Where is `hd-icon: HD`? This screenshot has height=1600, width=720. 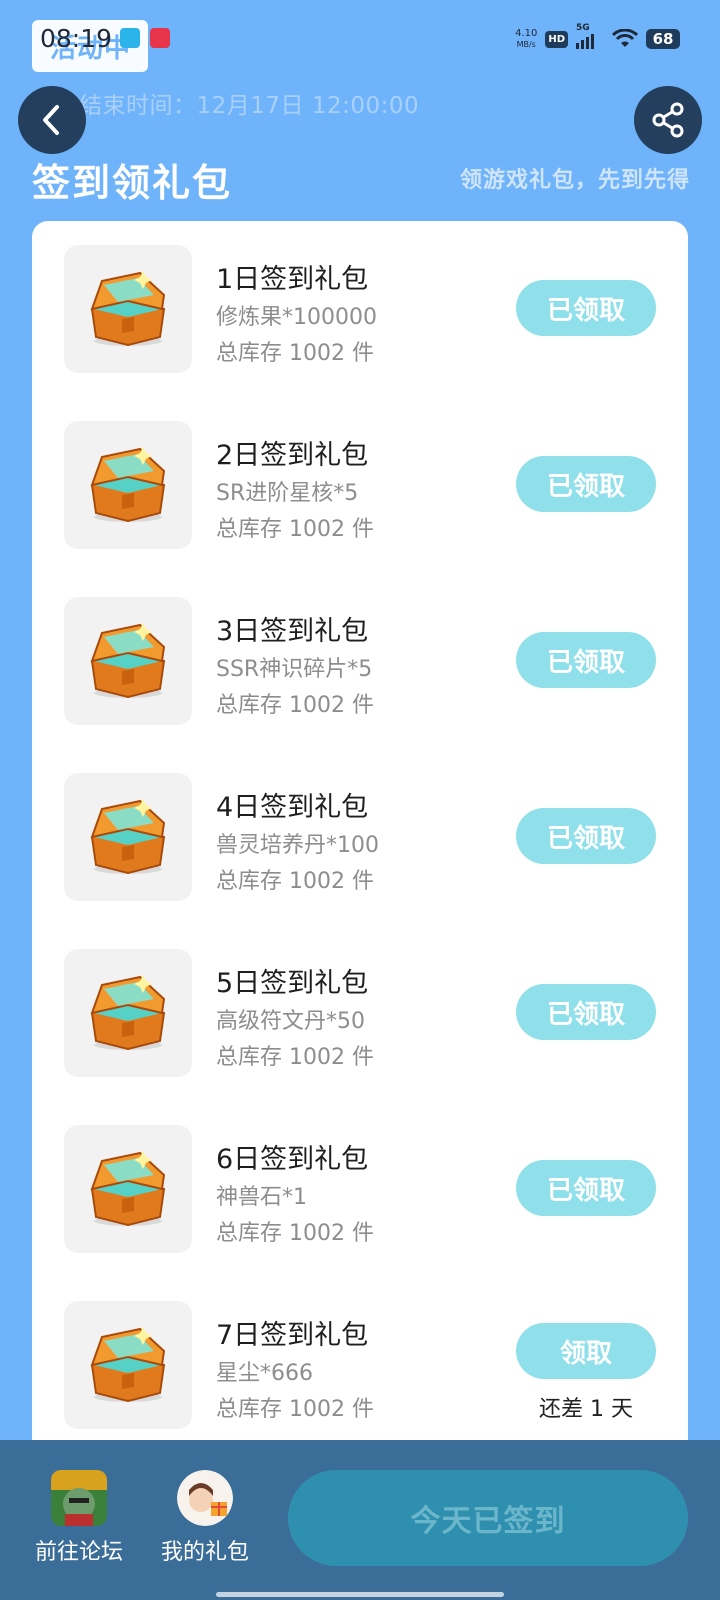 hd-icon: HD is located at coordinates (556, 39).